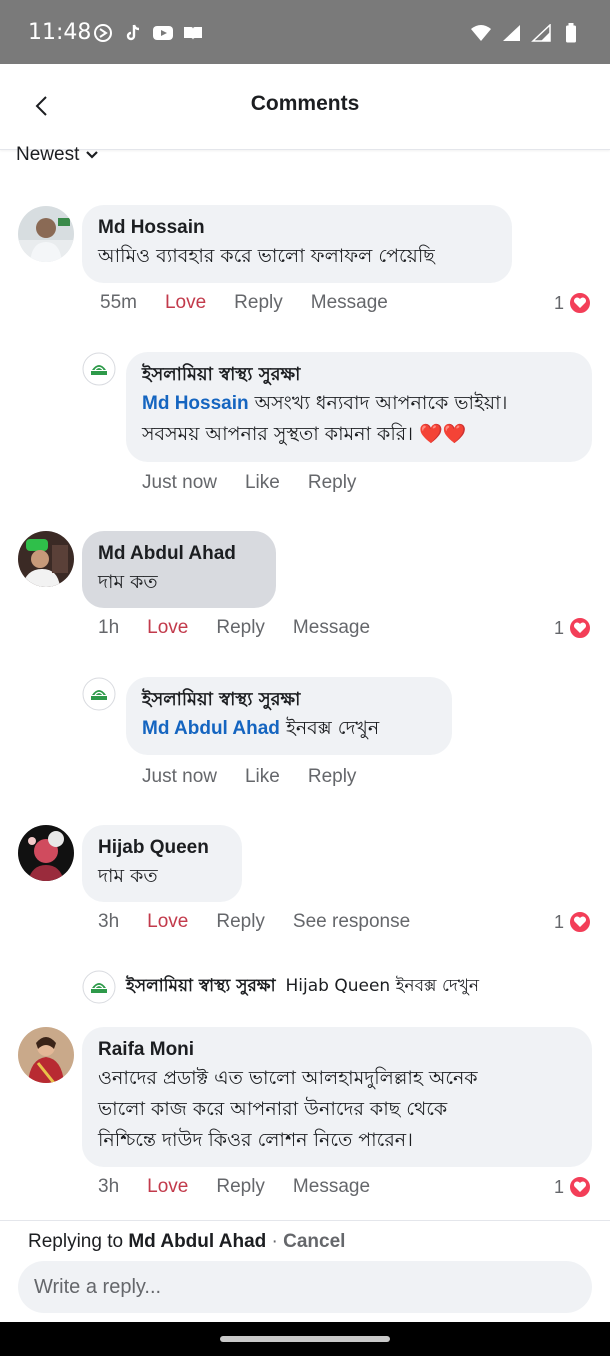 The height and width of the screenshot is (1356, 610). I want to click on tiktok-icon, so click(133, 33).